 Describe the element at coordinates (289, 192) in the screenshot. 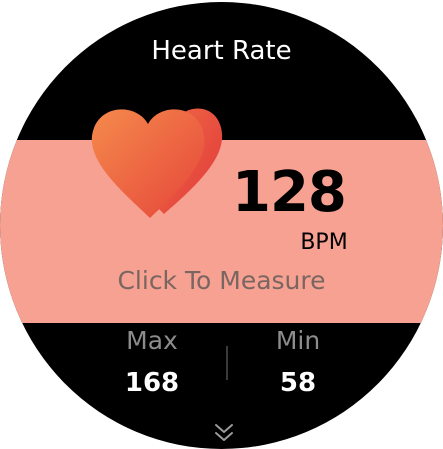

I see `heart-rate-value: 128` at that location.